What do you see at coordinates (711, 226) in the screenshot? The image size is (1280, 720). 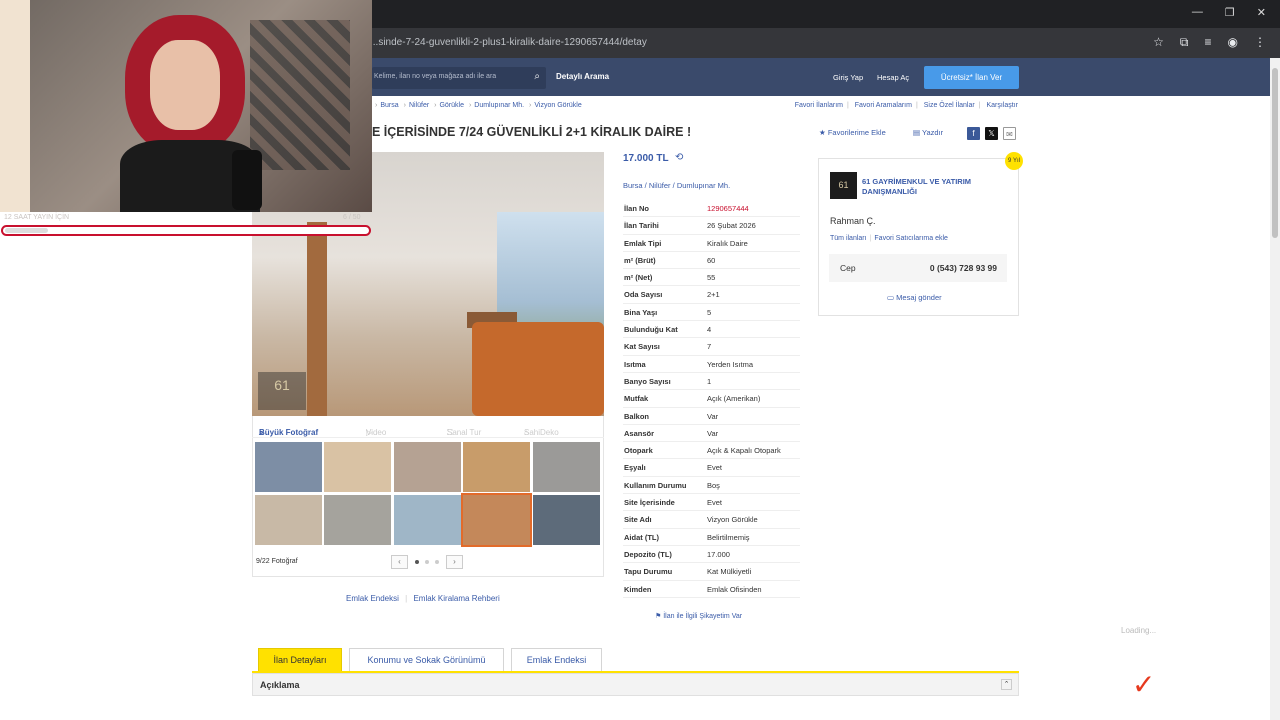 I see `info-row: İlan Tarihi 26 Şubat 2026` at bounding box center [711, 226].